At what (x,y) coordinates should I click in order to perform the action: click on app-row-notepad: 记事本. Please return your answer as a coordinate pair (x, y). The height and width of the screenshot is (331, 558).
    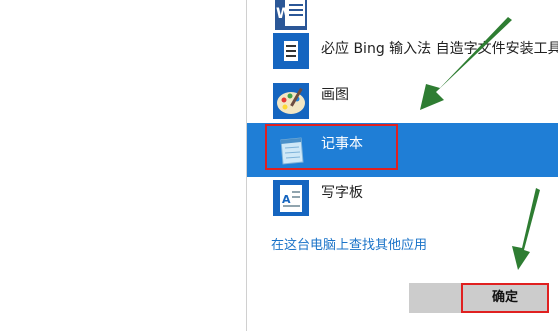
    Looking at the image, I should click on (402, 150).